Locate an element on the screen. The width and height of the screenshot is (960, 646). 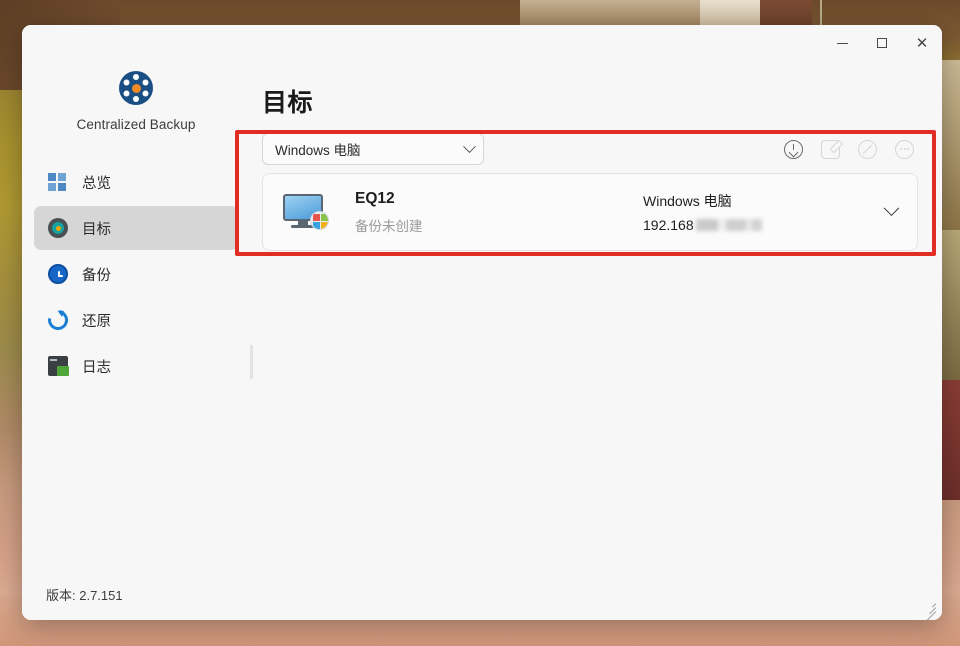
sidebar-nav: 总览 目标 备份 还原 日志 is located at coordinates (136, 275).